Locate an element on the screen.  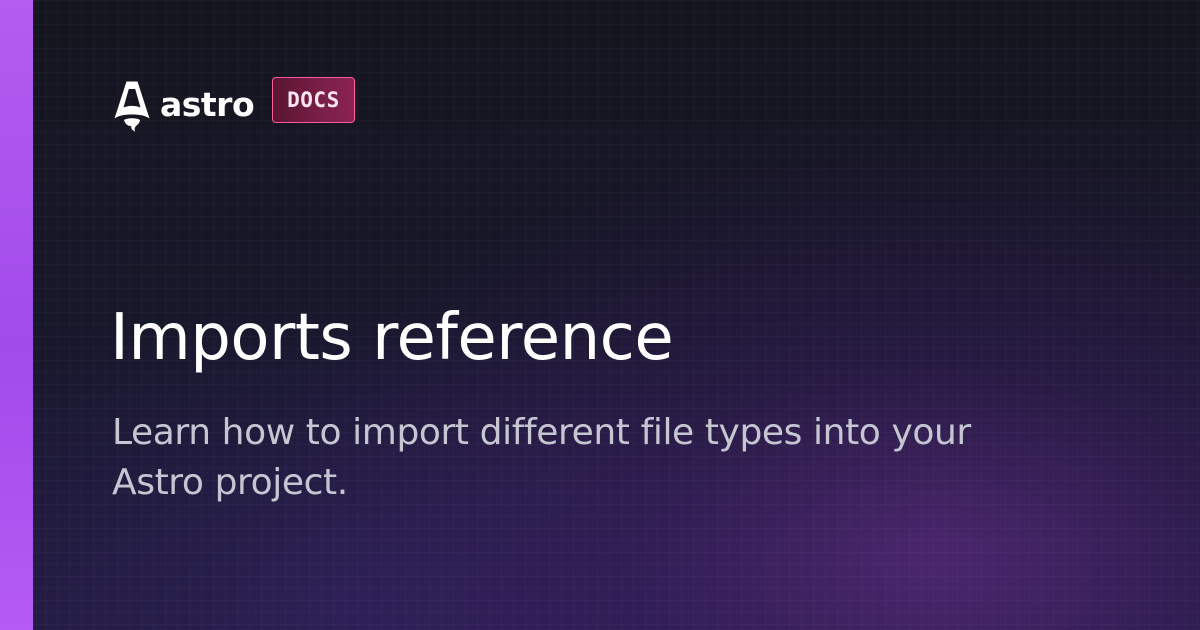
docs-badge: DOCS is located at coordinates (313, 100).